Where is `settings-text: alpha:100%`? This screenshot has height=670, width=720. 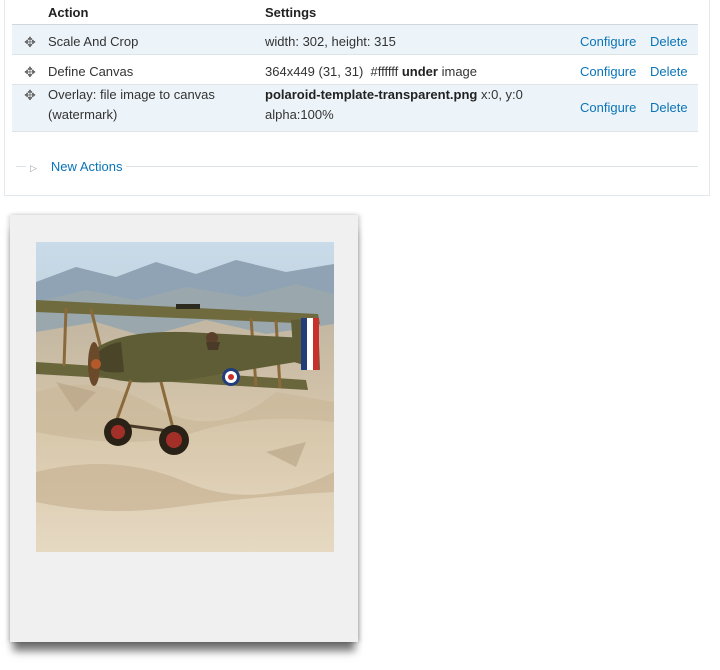
settings-text: alpha:100% is located at coordinates (299, 114).